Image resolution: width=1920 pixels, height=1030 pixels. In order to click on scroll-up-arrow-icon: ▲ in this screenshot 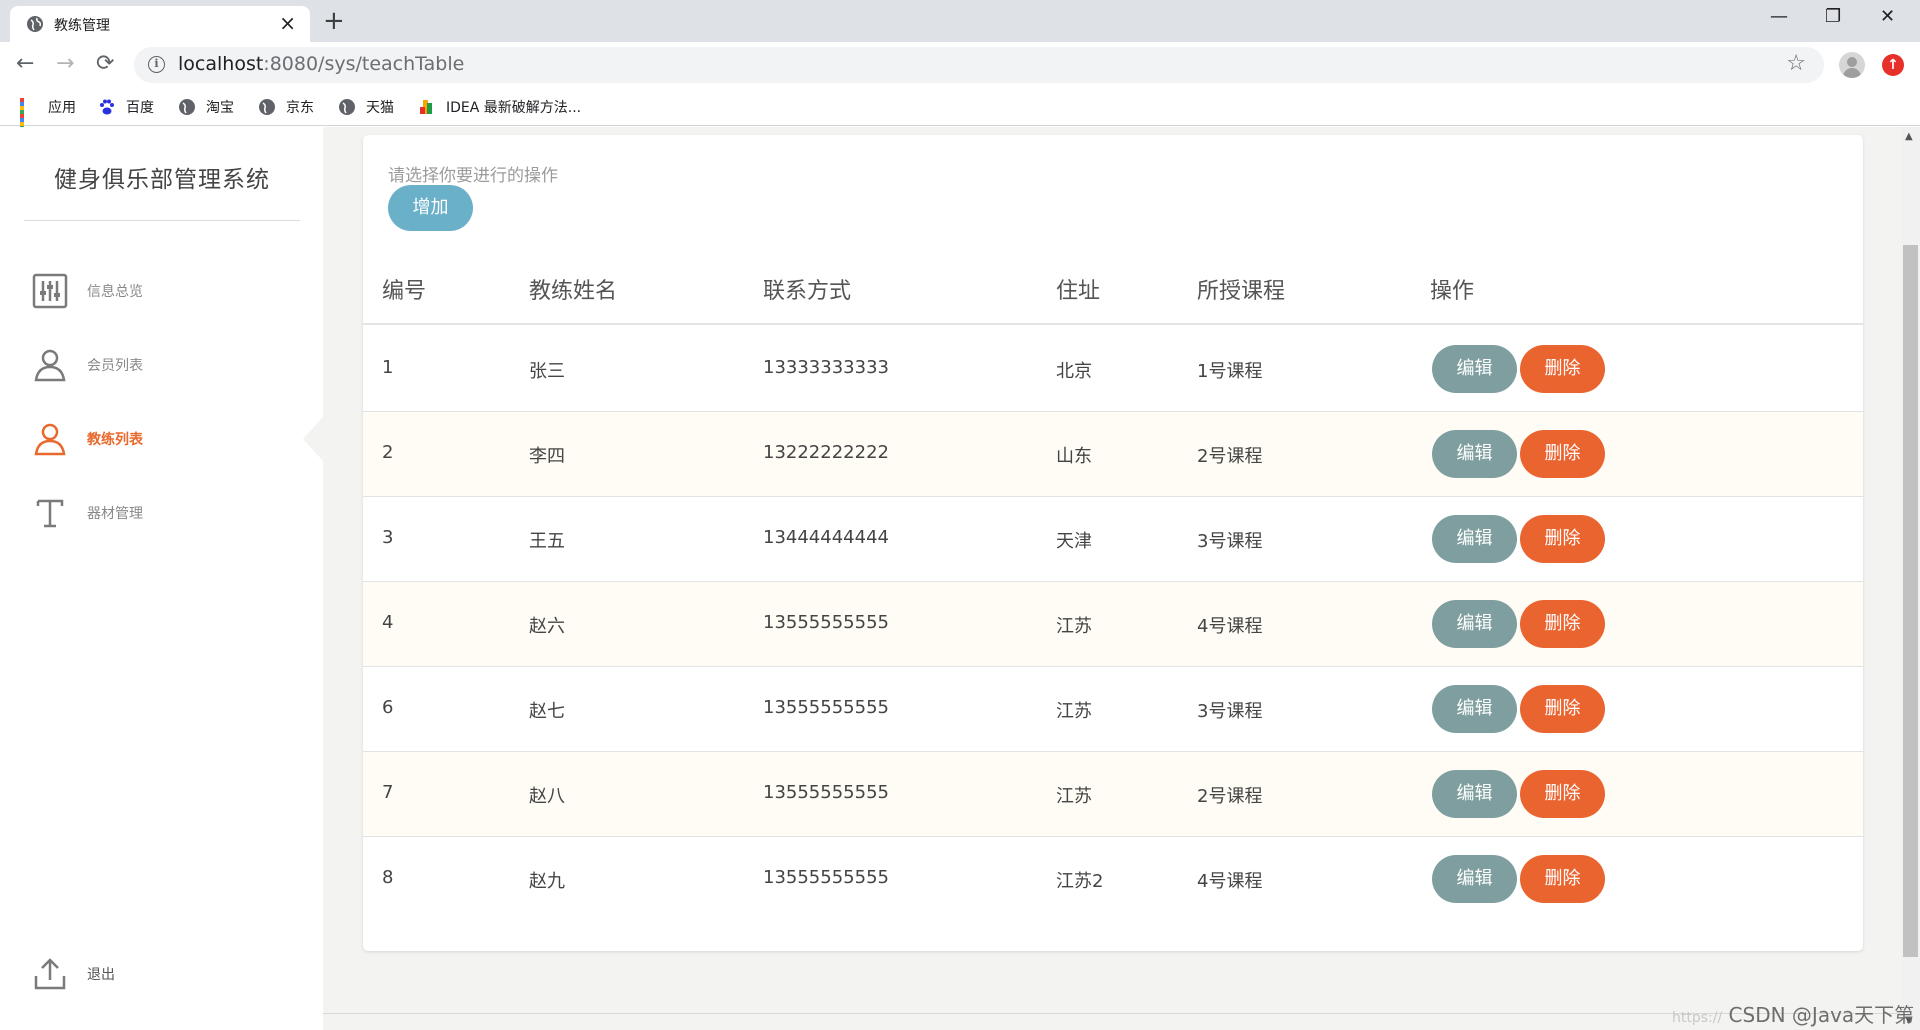, I will do `click(1909, 136)`.